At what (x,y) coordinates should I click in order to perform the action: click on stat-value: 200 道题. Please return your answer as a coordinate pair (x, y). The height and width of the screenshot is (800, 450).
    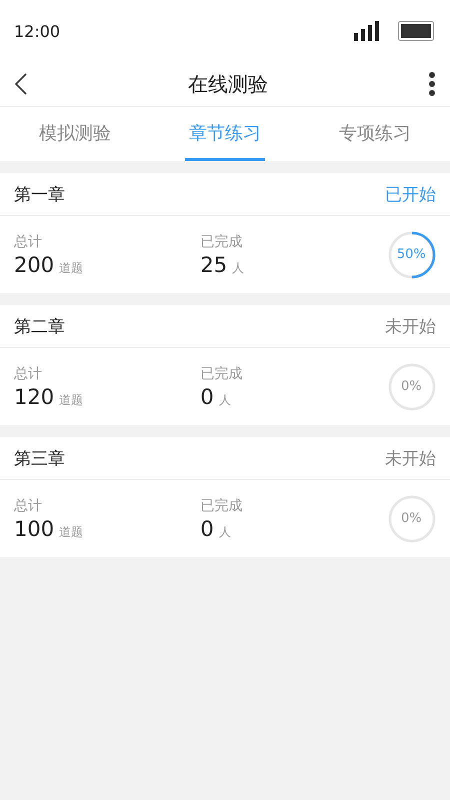
    Looking at the image, I should click on (49, 264).